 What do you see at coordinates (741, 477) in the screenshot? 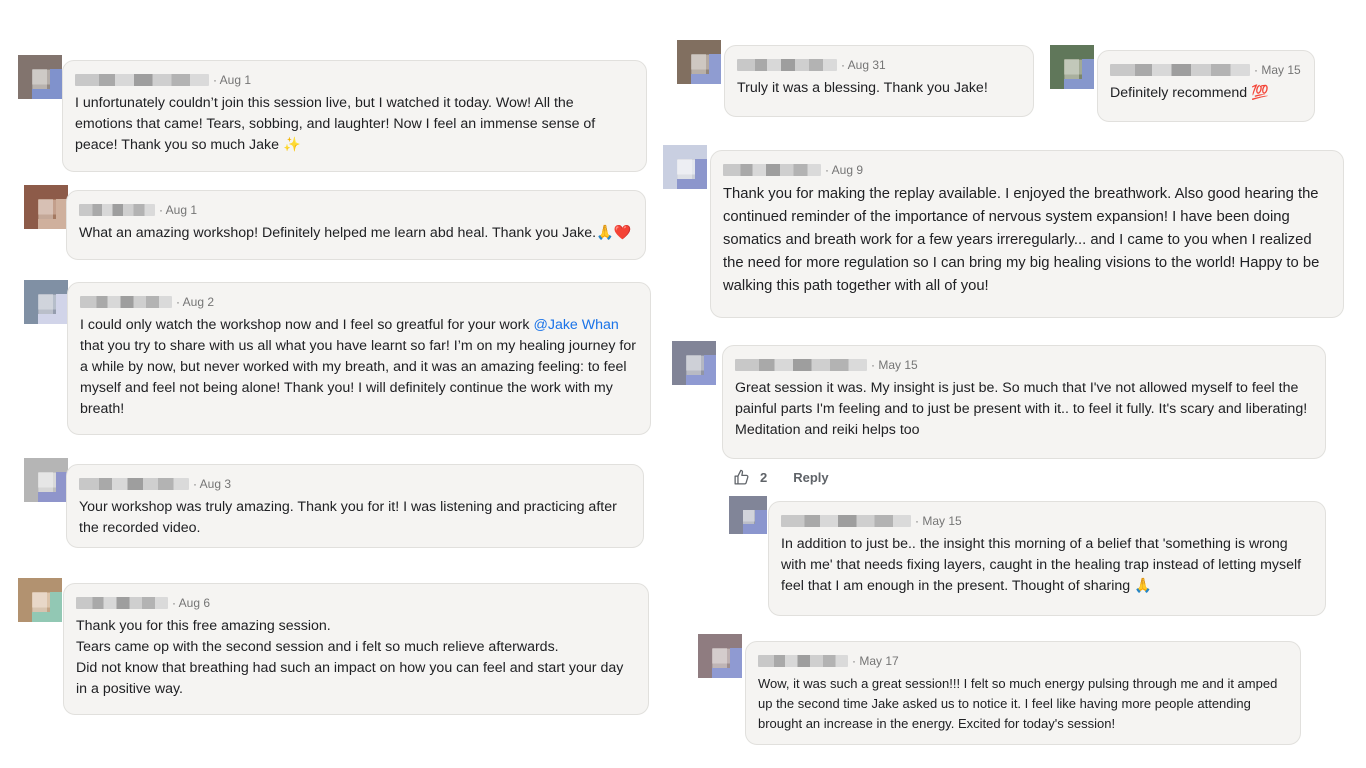
I see `thumbs-up-icon` at bounding box center [741, 477].